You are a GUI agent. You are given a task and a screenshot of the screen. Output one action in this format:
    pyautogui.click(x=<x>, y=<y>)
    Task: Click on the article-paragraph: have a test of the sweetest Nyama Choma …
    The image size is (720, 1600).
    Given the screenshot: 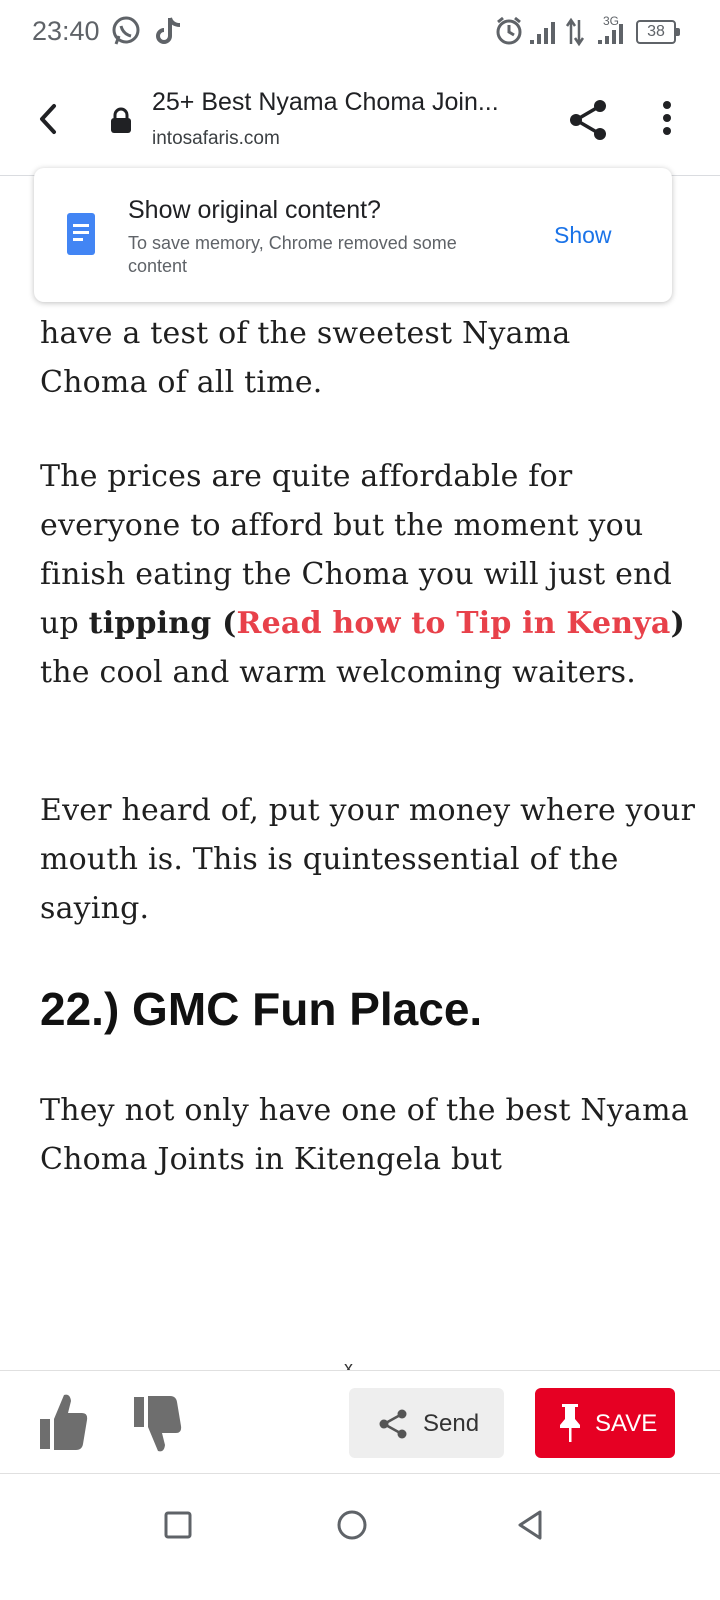 What is the action you would take?
    pyautogui.click(x=305, y=358)
    